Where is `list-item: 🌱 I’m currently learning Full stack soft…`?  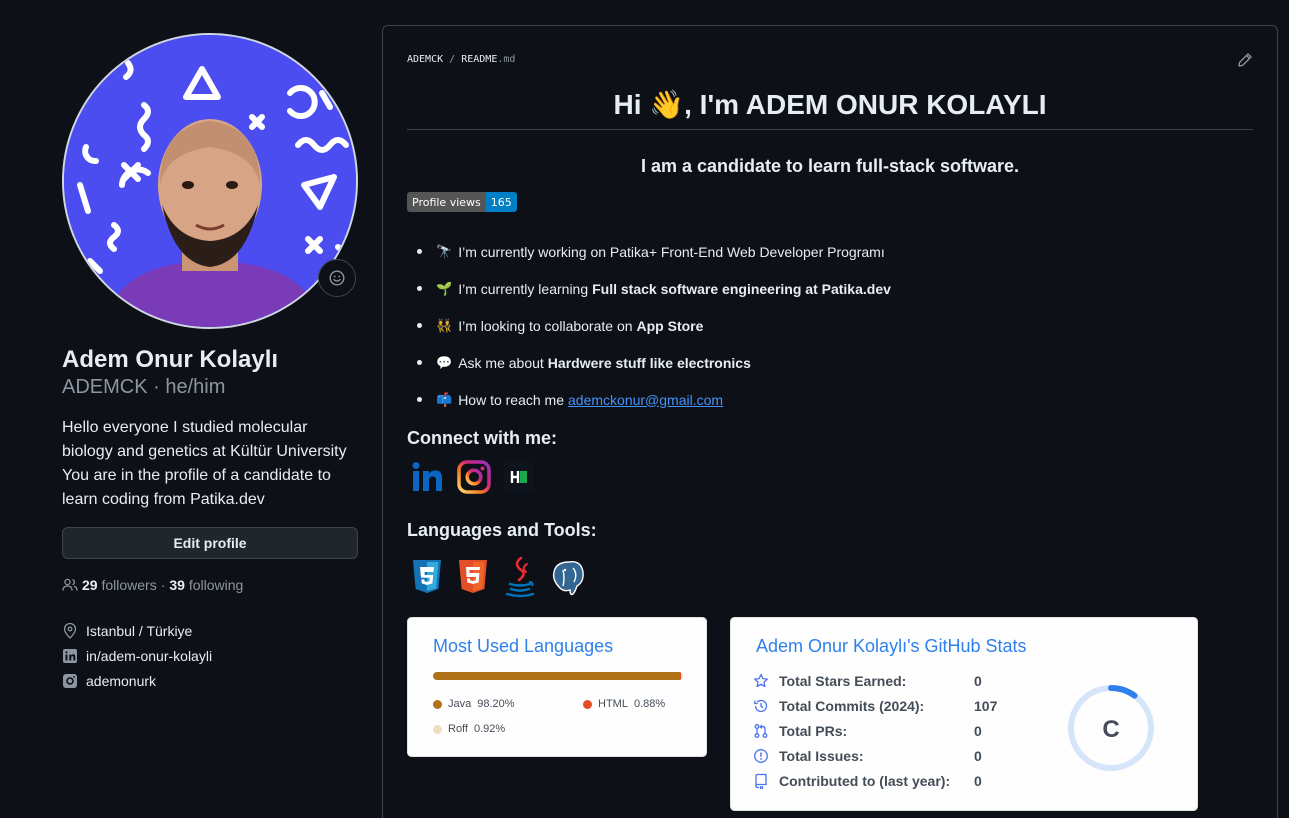
list-item: 🌱 I’m currently learning Full stack soft… is located at coordinates (654, 288).